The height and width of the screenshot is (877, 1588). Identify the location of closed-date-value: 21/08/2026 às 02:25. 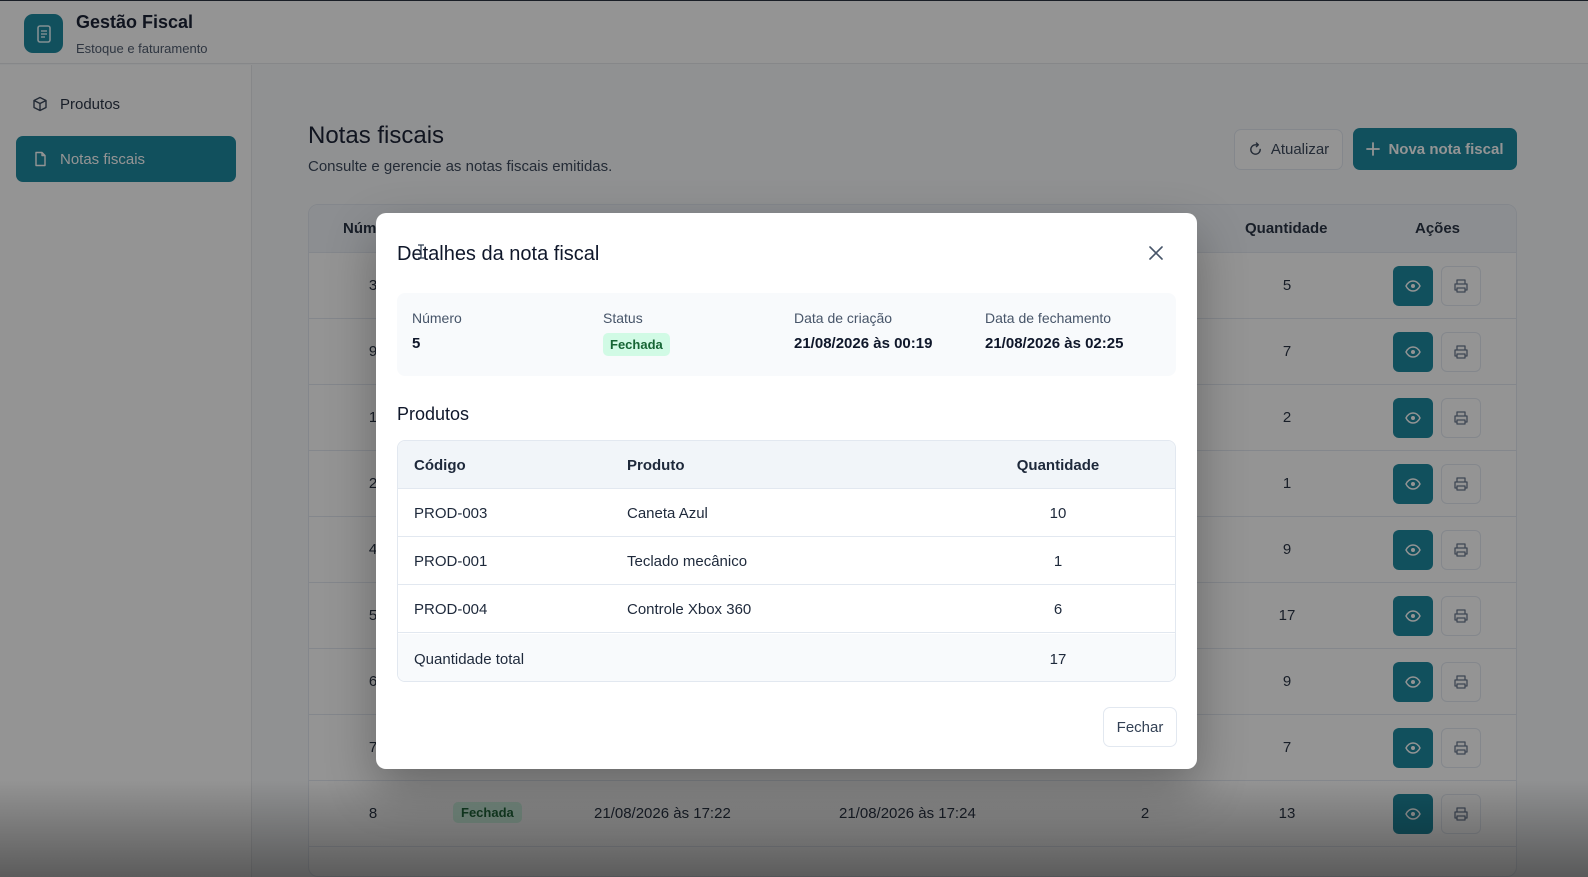
(1054, 343).